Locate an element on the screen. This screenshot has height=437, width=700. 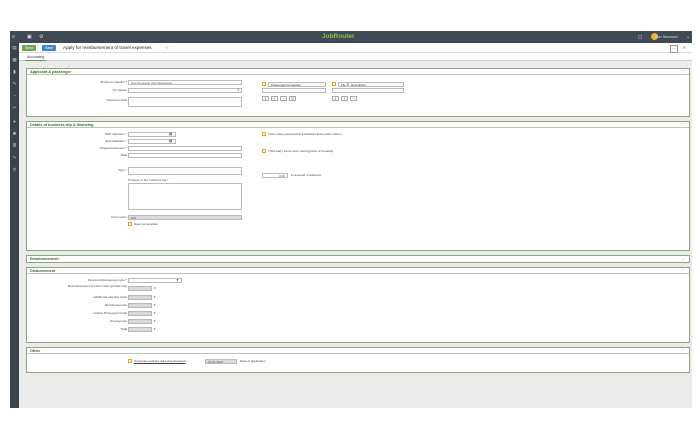
purpose-textarea is located at coordinates (185, 196).